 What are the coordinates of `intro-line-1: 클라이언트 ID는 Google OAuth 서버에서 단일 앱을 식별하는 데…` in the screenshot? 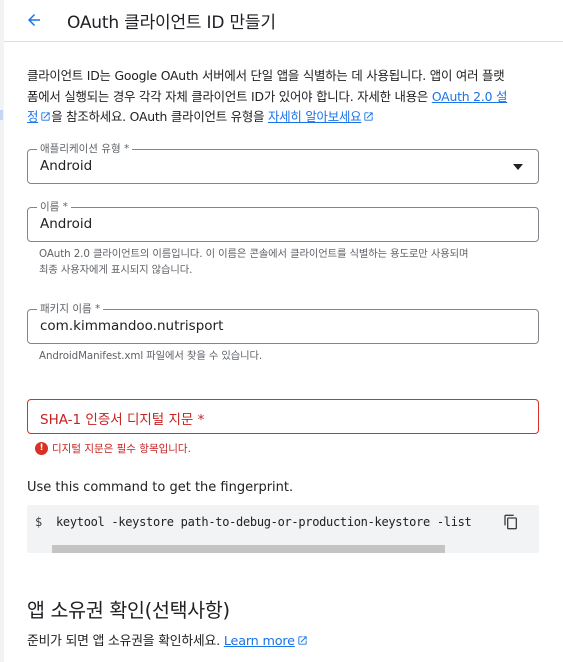 It's located at (266, 75).